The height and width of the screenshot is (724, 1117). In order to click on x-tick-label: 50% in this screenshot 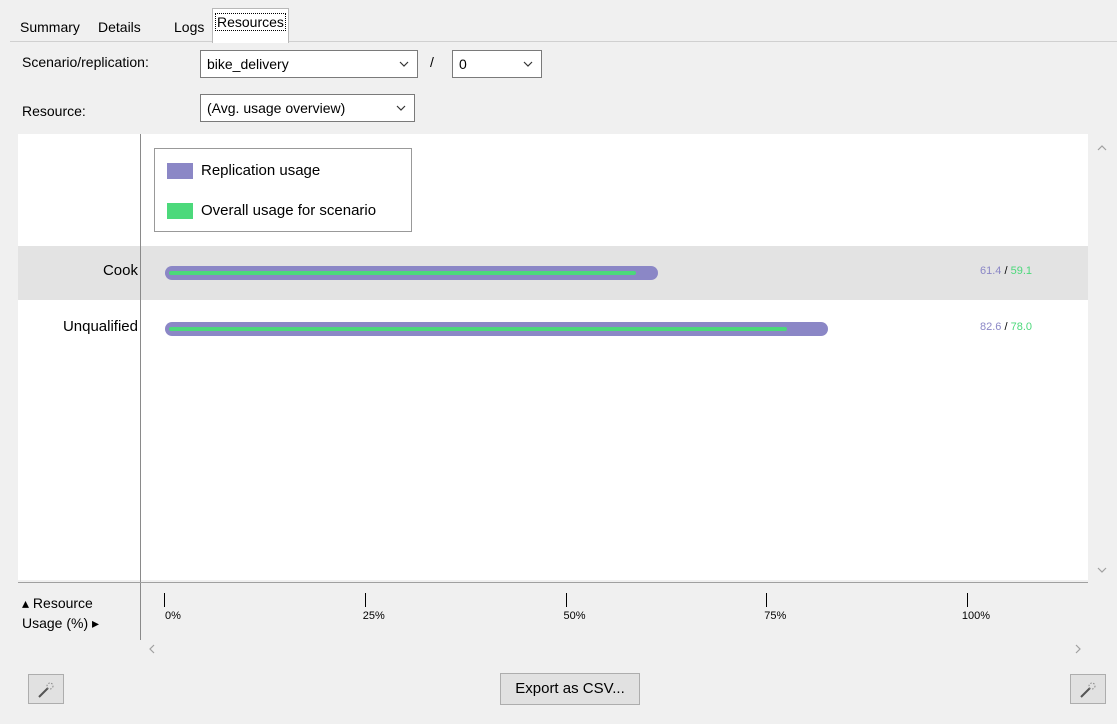, I will do `click(574, 616)`.